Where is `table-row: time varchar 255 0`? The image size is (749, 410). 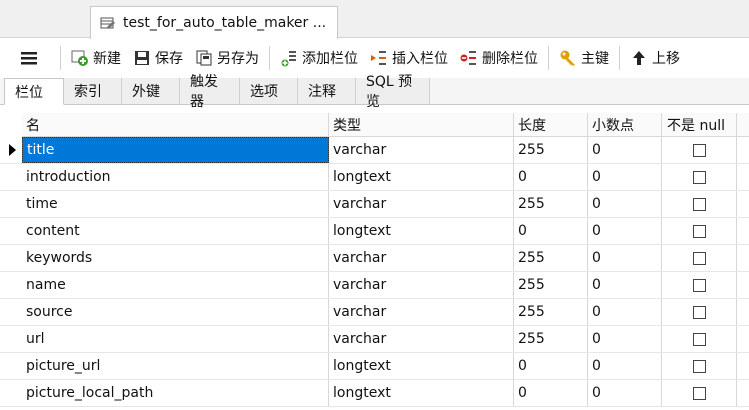
table-row: time varchar 255 0 is located at coordinates (374, 204).